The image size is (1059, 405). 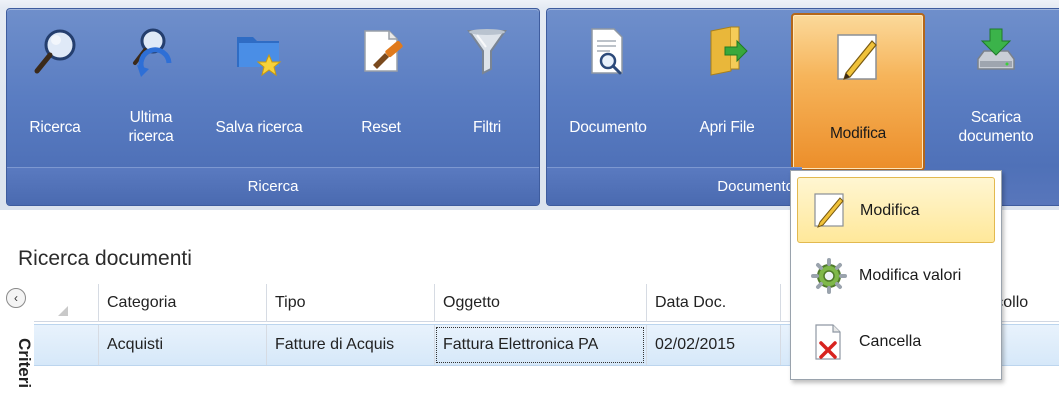 What do you see at coordinates (151, 89) in the screenshot?
I see `ultima-ricerca-button: Ultima ricerca` at bounding box center [151, 89].